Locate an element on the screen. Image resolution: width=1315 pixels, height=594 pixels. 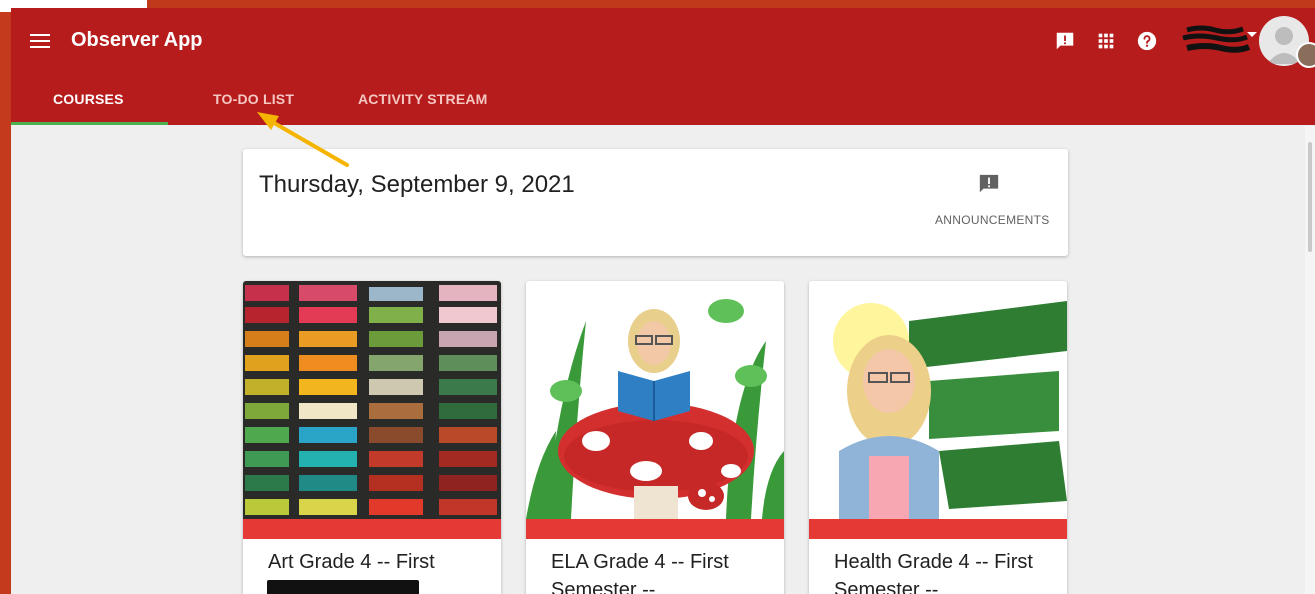
pastels-image is located at coordinates (372, 400).